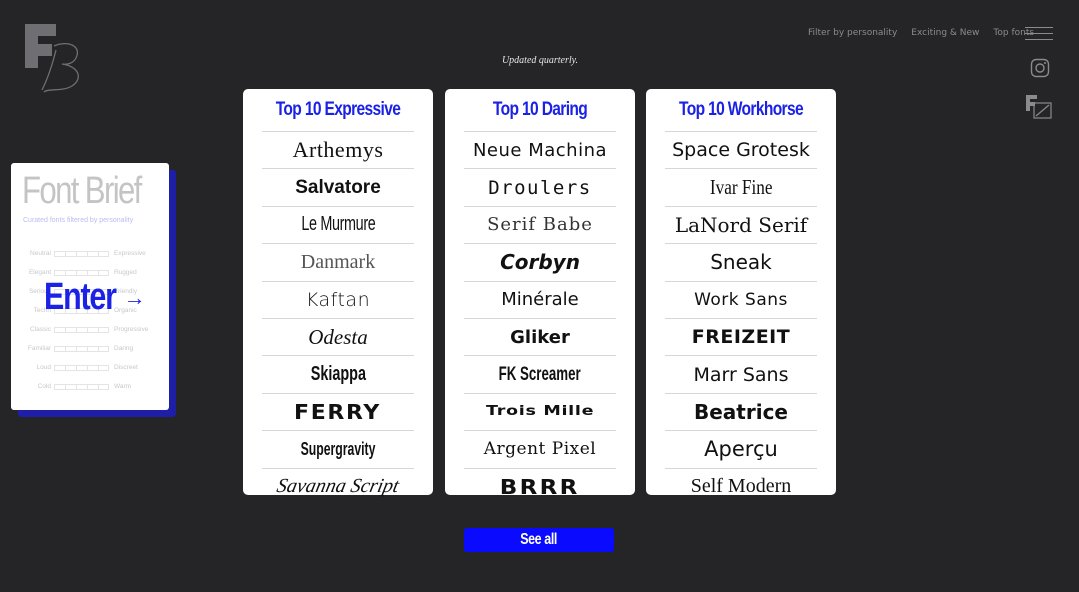 Image resolution: width=1079 pixels, height=592 pixels. I want to click on font-name: Odesta, so click(338, 336).